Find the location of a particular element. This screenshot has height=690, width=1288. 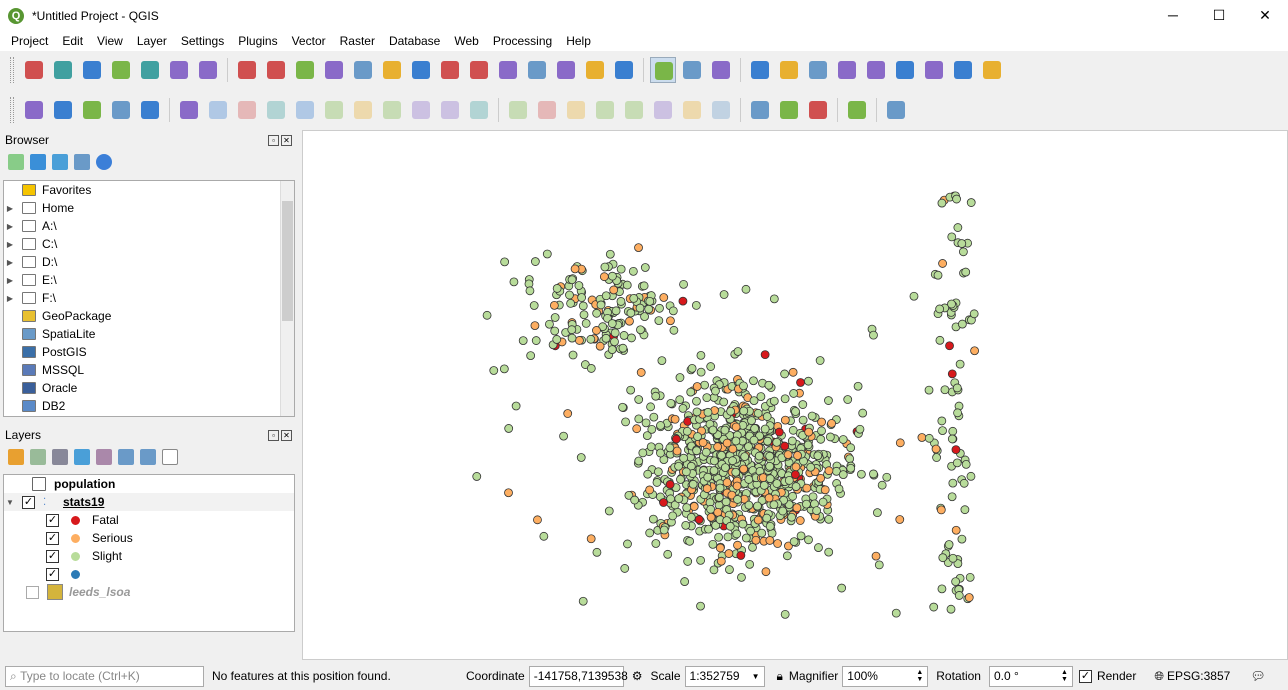

text-annotation-icon is located at coordinates (992, 70).